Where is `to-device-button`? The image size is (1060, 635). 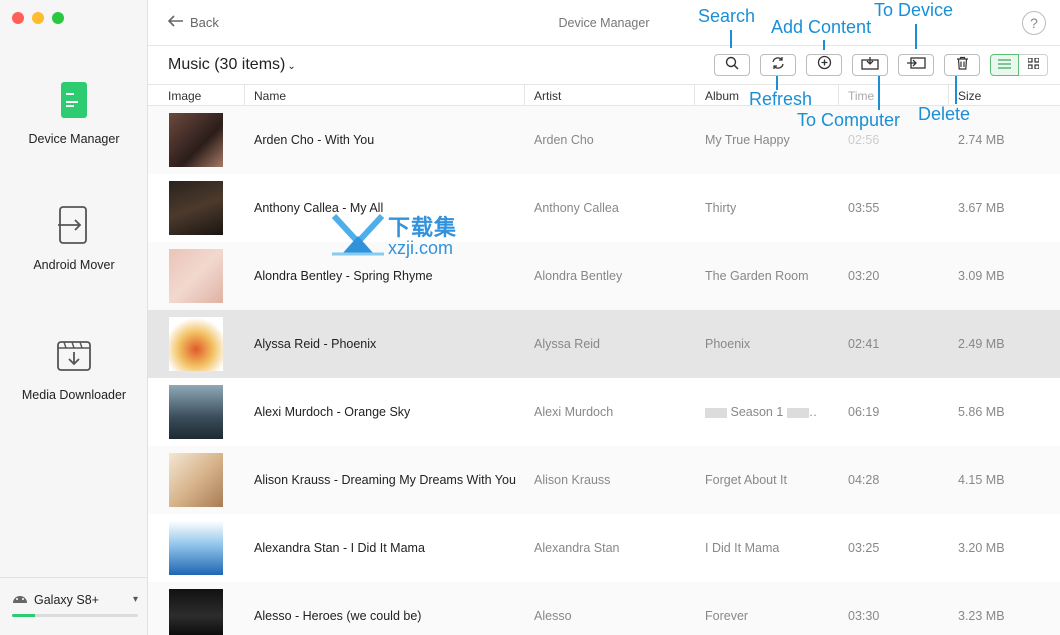
to-device-button is located at coordinates (916, 65).